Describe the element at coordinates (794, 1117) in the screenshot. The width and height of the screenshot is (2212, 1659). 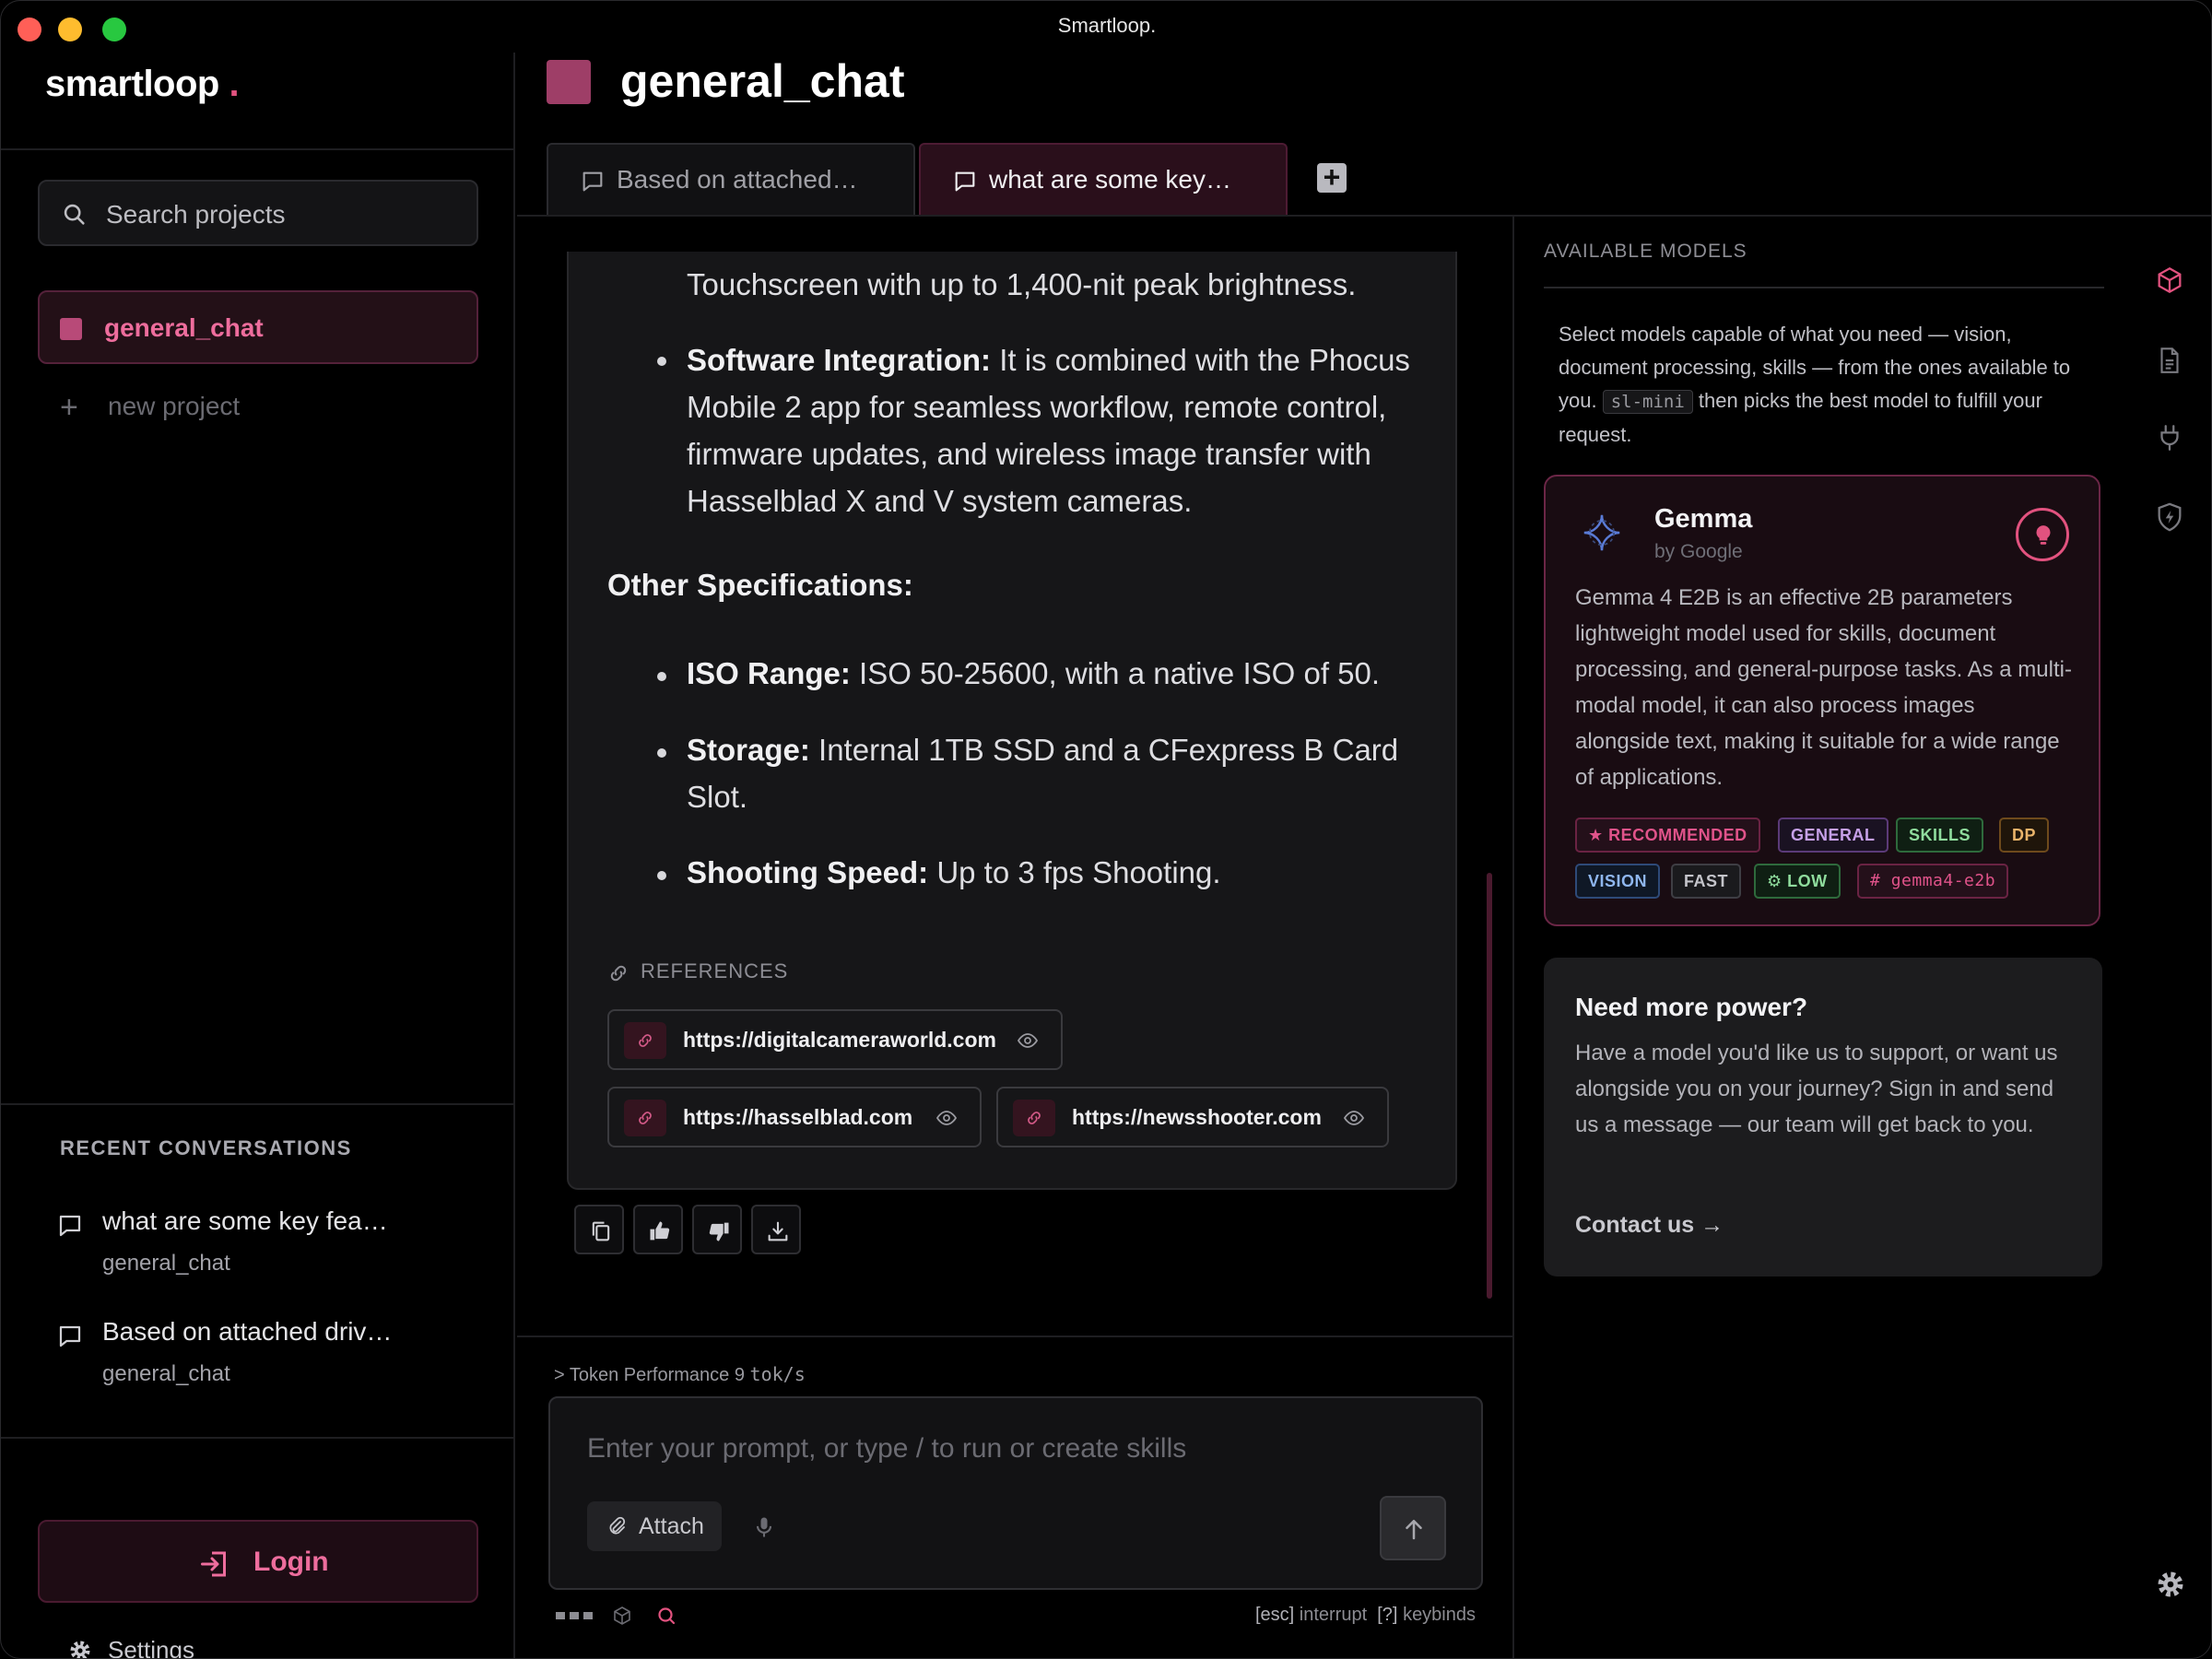
I see `reference-link: https://hasselblad.com` at that location.